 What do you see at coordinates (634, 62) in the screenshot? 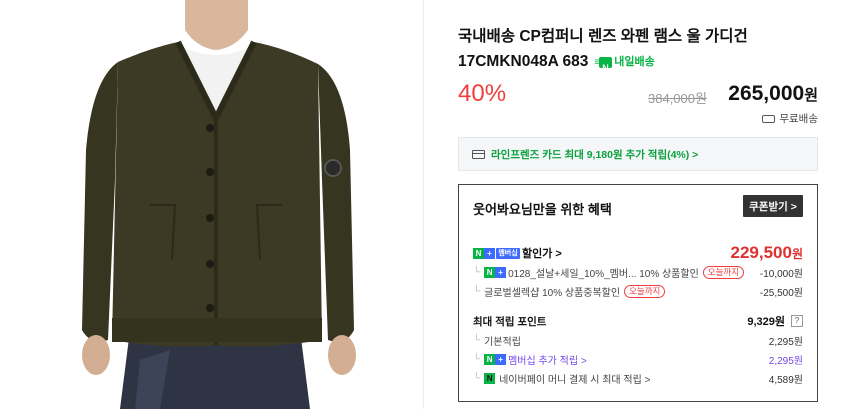
I see `tomorrow-delivery-label: 내일배송` at bounding box center [634, 62].